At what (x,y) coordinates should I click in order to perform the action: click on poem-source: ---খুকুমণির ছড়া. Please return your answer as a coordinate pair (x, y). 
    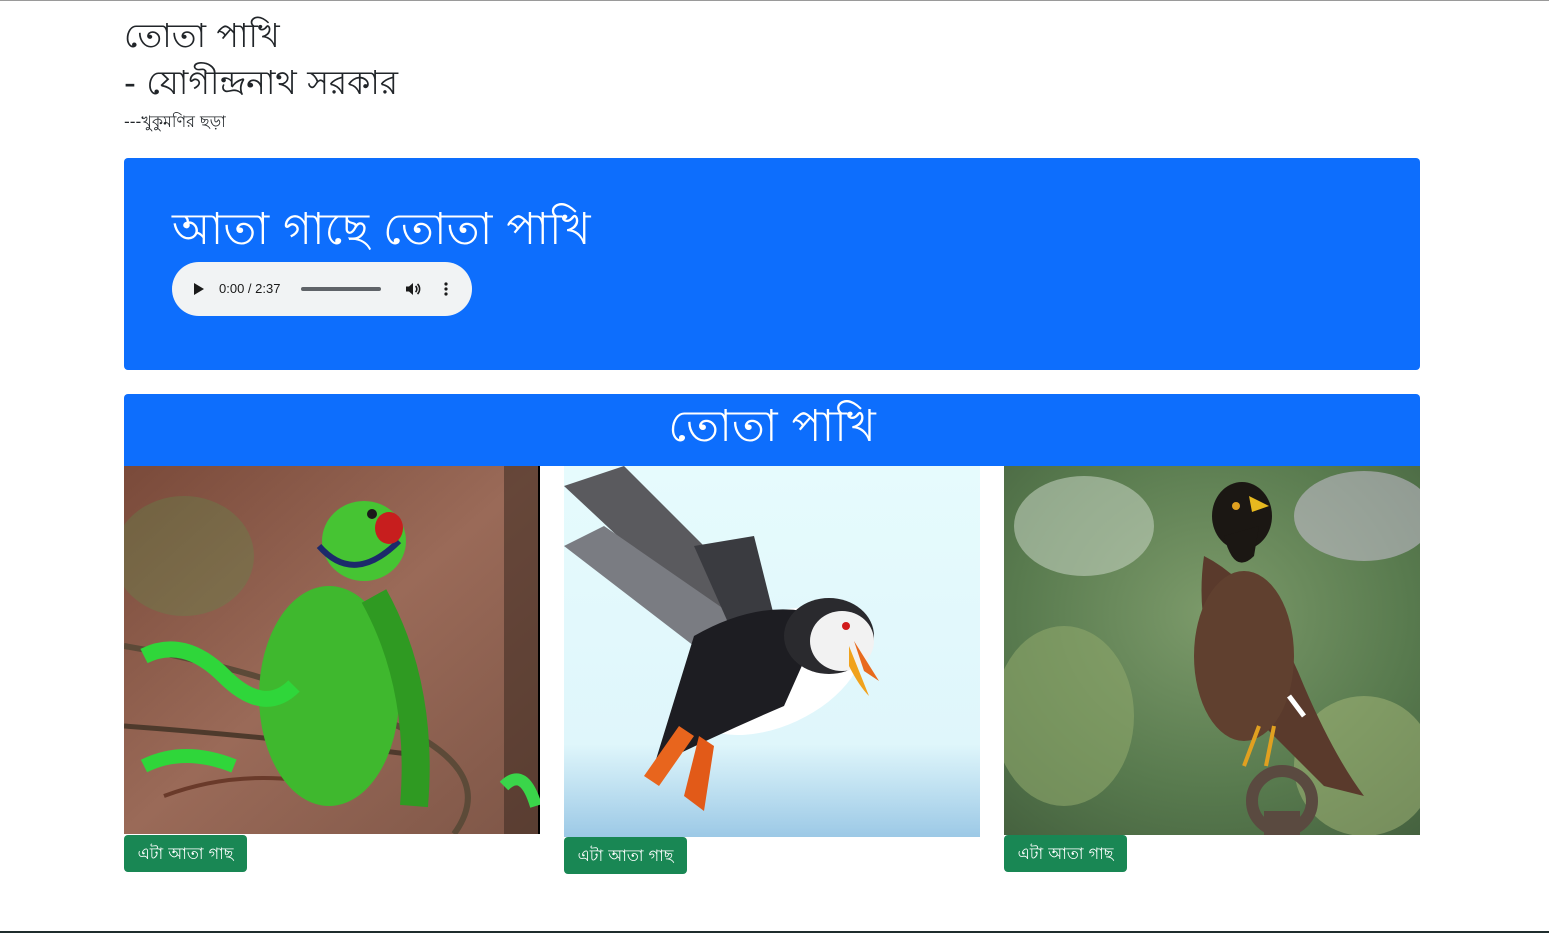
    Looking at the image, I should click on (175, 121).